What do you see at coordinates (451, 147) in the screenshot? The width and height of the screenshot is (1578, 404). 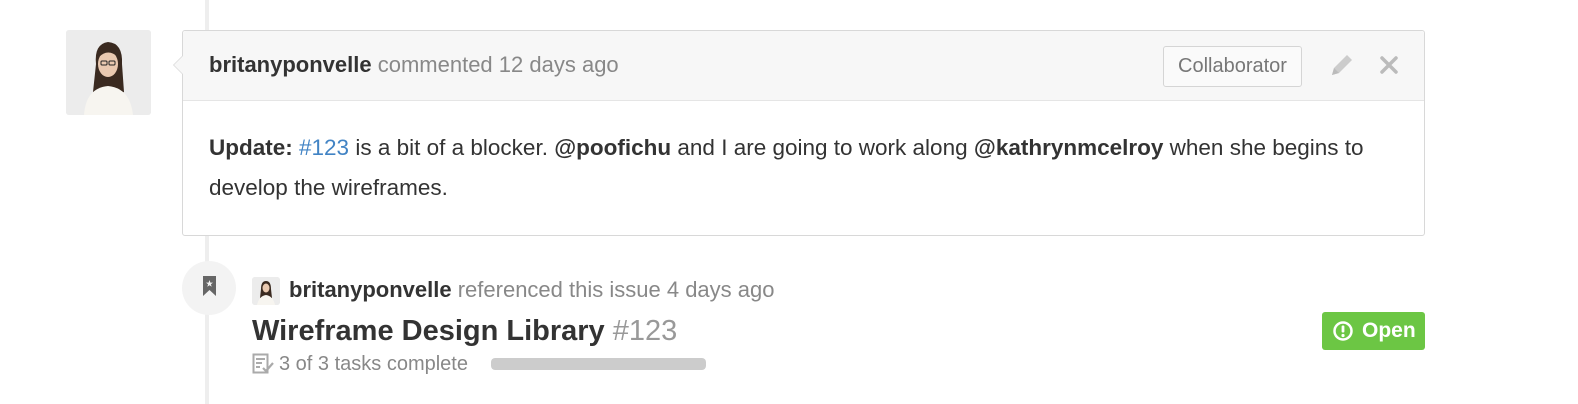 I see `comment-text: is a bit of a blocker.` at bounding box center [451, 147].